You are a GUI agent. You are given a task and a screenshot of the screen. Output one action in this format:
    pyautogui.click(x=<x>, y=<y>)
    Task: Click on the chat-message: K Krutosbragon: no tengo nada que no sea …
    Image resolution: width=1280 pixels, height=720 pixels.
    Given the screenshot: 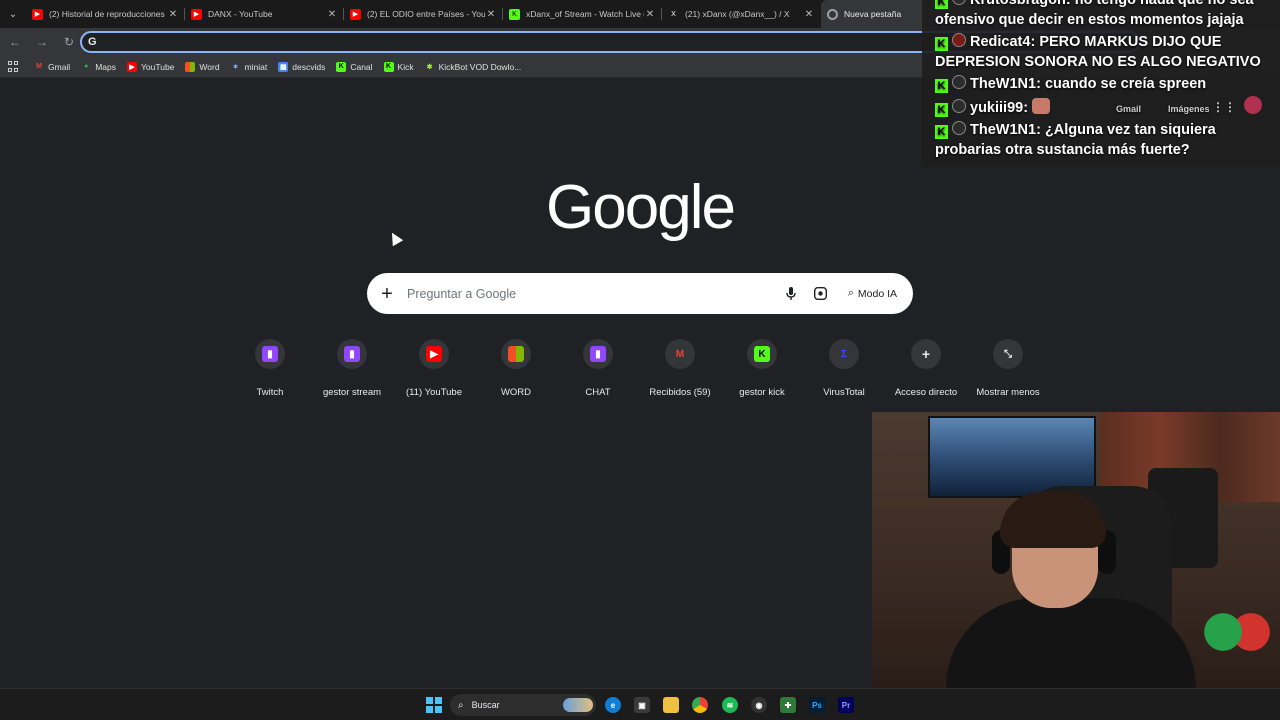 What is the action you would take?
    pyautogui.click(x=1107, y=15)
    